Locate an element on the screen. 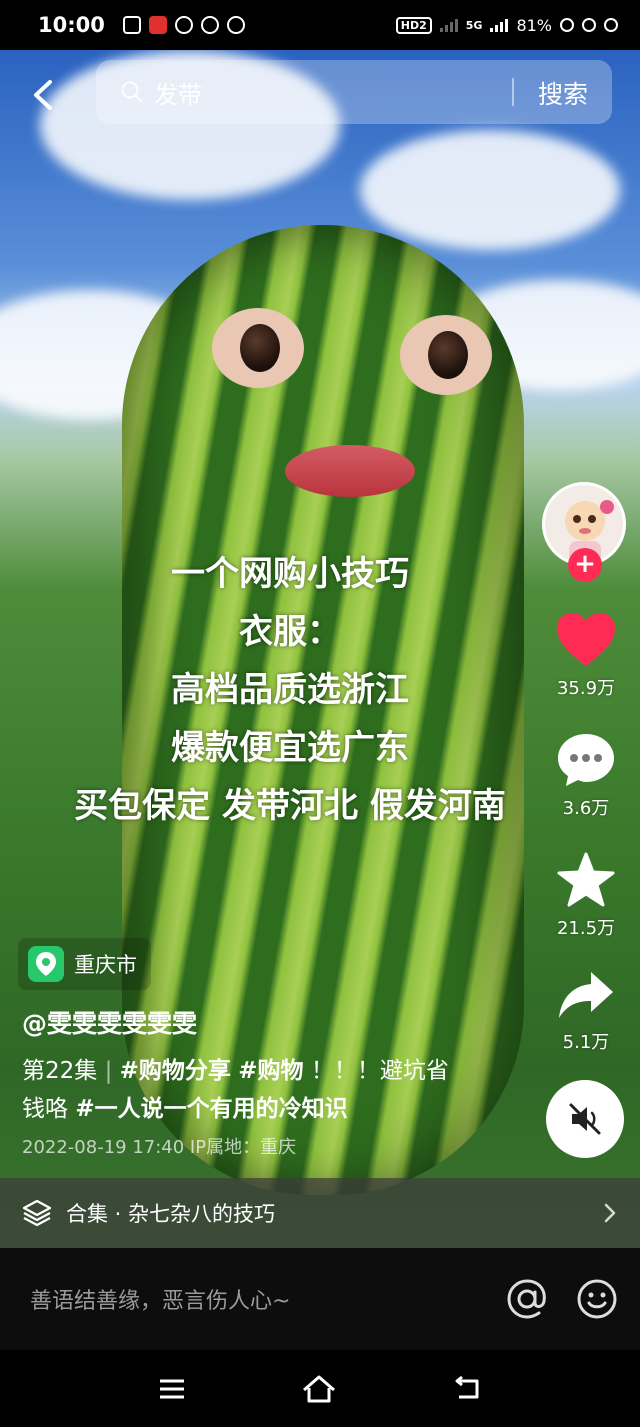 Image resolution: width=640 pixels, height=1427 pixels. favorite-count: 21.5万 is located at coordinates (586, 928).